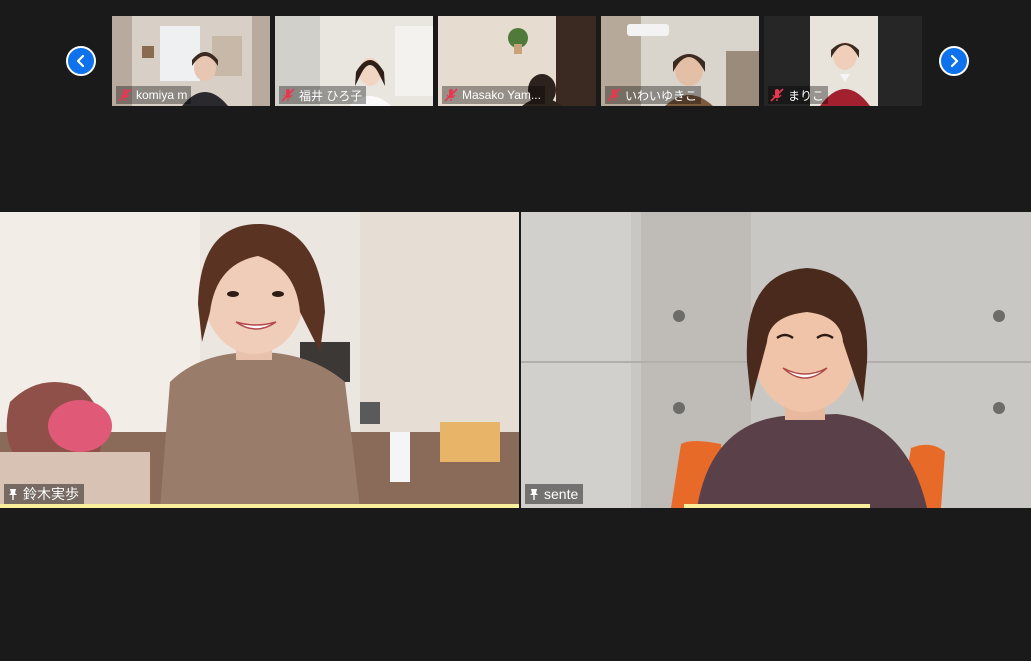 The height and width of the screenshot is (661, 1031). I want to click on participant-name: まりこ, so click(806, 95).